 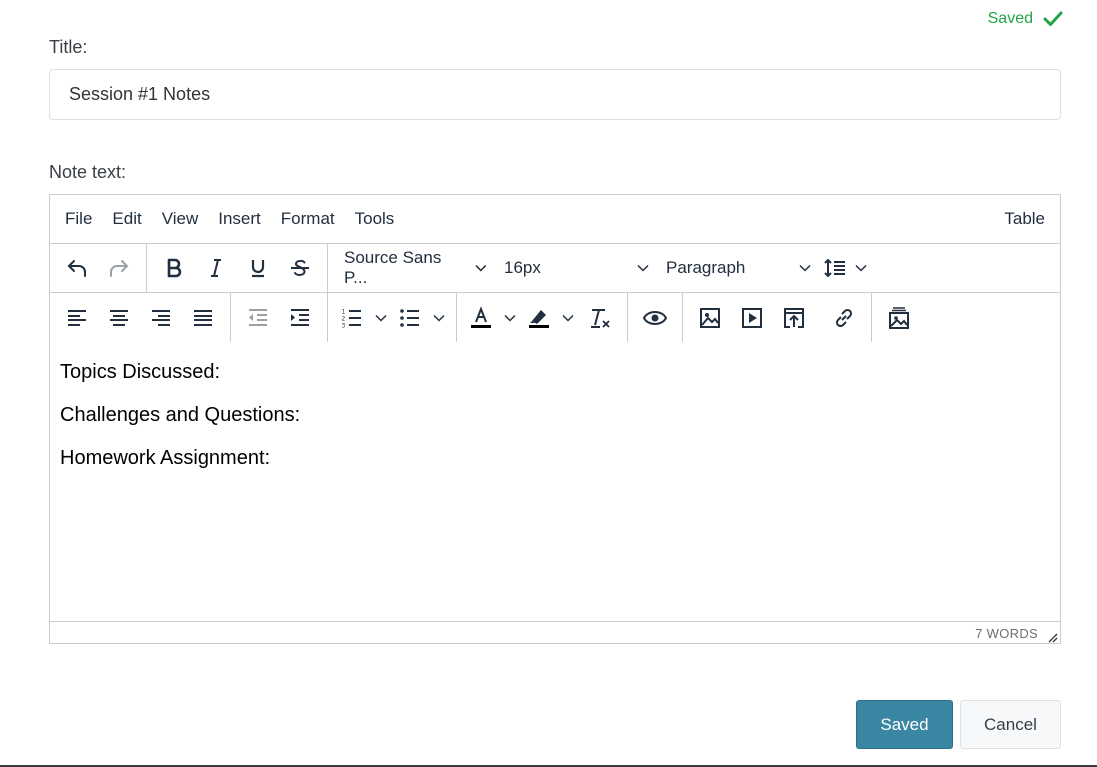 I want to click on indent-icon, so click(x=300, y=317).